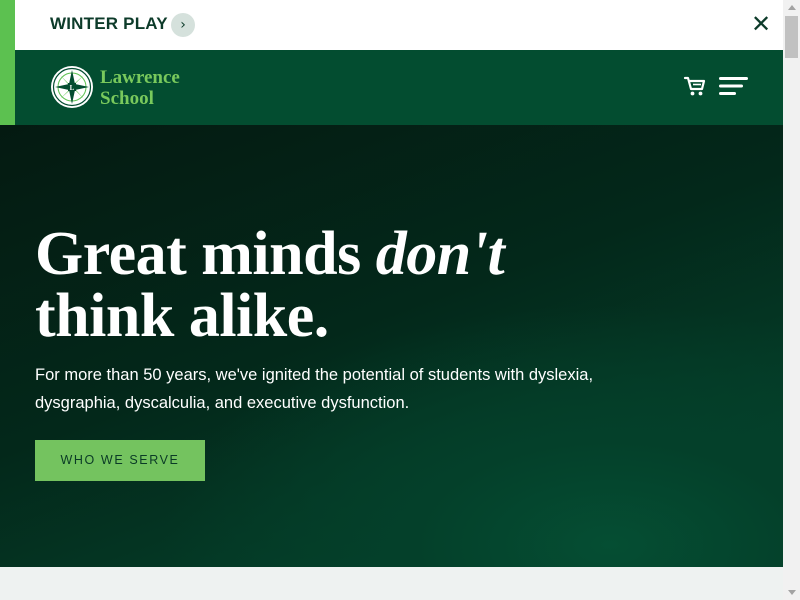  What do you see at coordinates (761, 24) in the screenshot?
I see `close-icon: ✕` at bounding box center [761, 24].